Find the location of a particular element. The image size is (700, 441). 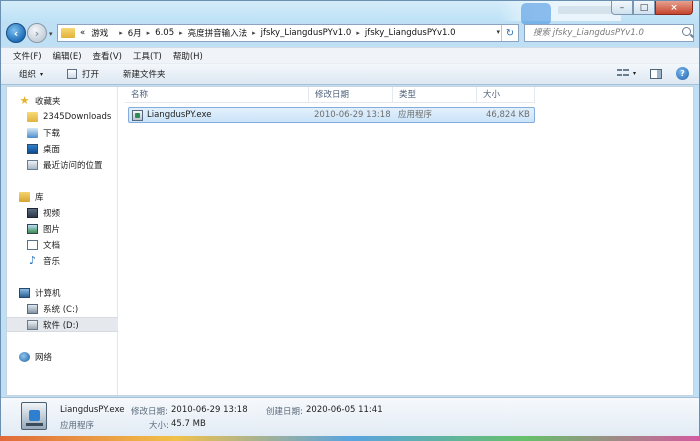

system-drive-icon is located at coordinates (32, 308).